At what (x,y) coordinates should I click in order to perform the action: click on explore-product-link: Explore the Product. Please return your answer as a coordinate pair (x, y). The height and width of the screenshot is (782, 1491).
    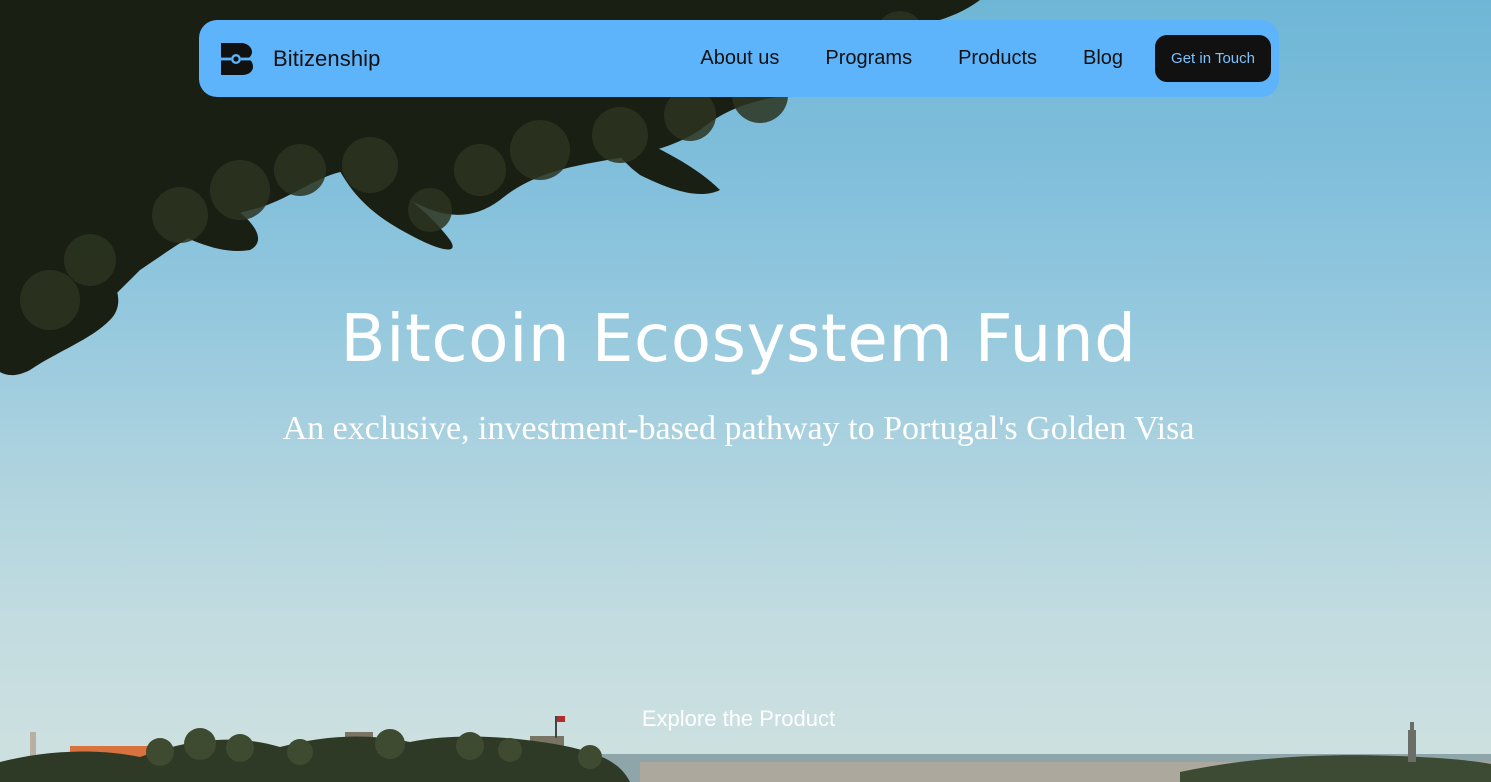
    Looking at the image, I should click on (738, 719).